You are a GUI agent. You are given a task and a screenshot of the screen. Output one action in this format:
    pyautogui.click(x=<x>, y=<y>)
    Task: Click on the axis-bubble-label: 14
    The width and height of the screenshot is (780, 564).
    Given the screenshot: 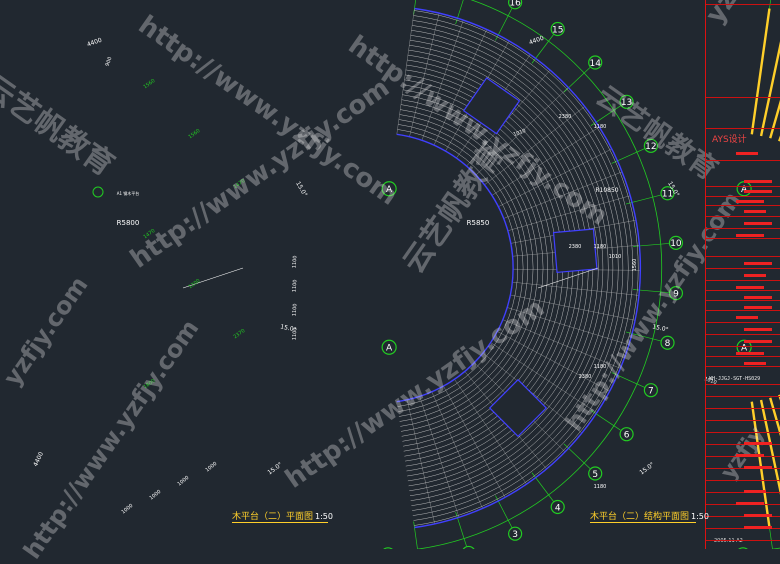 What is the action you would take?
    pyautogui.click(x=595, y=64)
    